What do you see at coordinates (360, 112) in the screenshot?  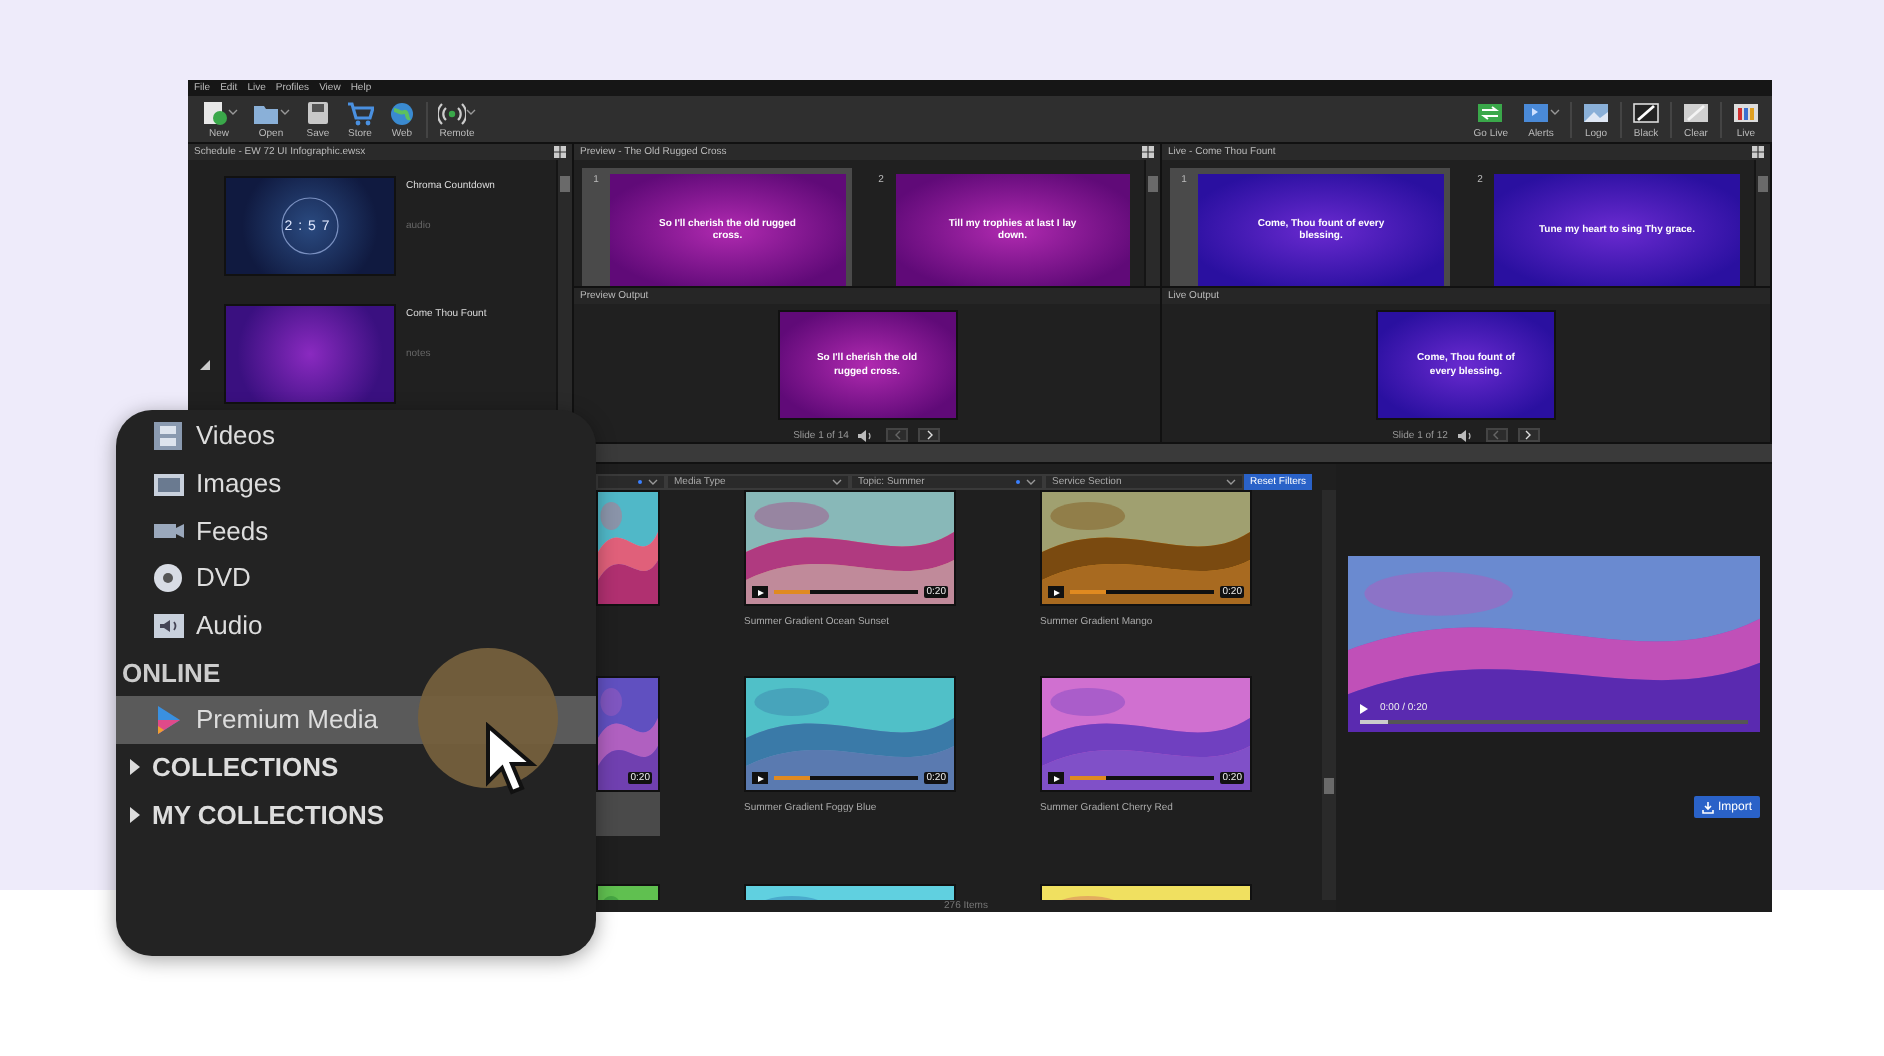 I see `cart-icon` at bounding box center [360, 112].